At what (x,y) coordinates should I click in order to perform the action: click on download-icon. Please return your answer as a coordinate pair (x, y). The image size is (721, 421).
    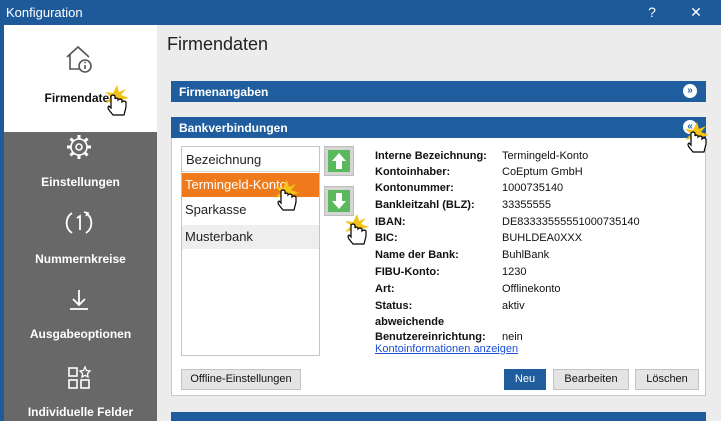
    Looking at the image, I should click on (79, 300).